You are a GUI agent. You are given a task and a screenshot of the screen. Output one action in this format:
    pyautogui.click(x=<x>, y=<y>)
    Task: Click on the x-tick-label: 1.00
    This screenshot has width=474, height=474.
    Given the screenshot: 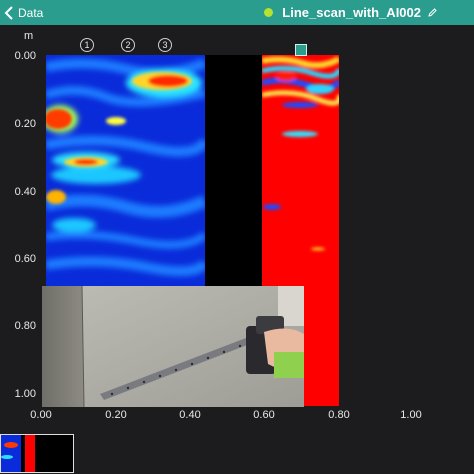 What is the action you would take?
    pyautogui.click(x=411, y=415)
    